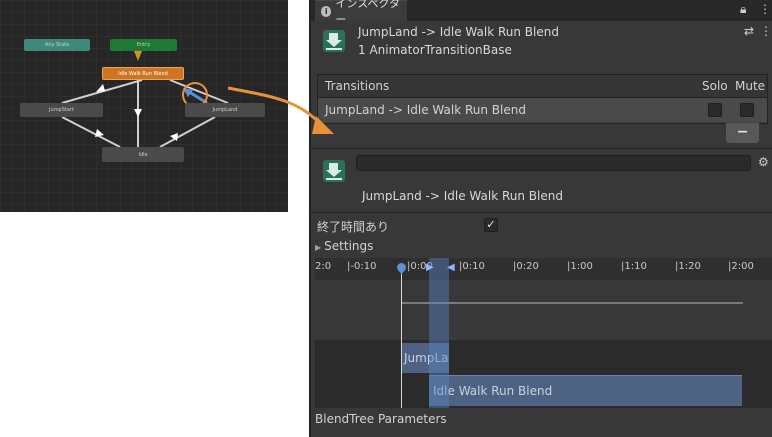 Image resolution: width=772 pixels, height=437 pixels. What do you see at coordinates (572, 303) in the screenshot?
I see `weight-curve-line` at bounding box center [572, 303].